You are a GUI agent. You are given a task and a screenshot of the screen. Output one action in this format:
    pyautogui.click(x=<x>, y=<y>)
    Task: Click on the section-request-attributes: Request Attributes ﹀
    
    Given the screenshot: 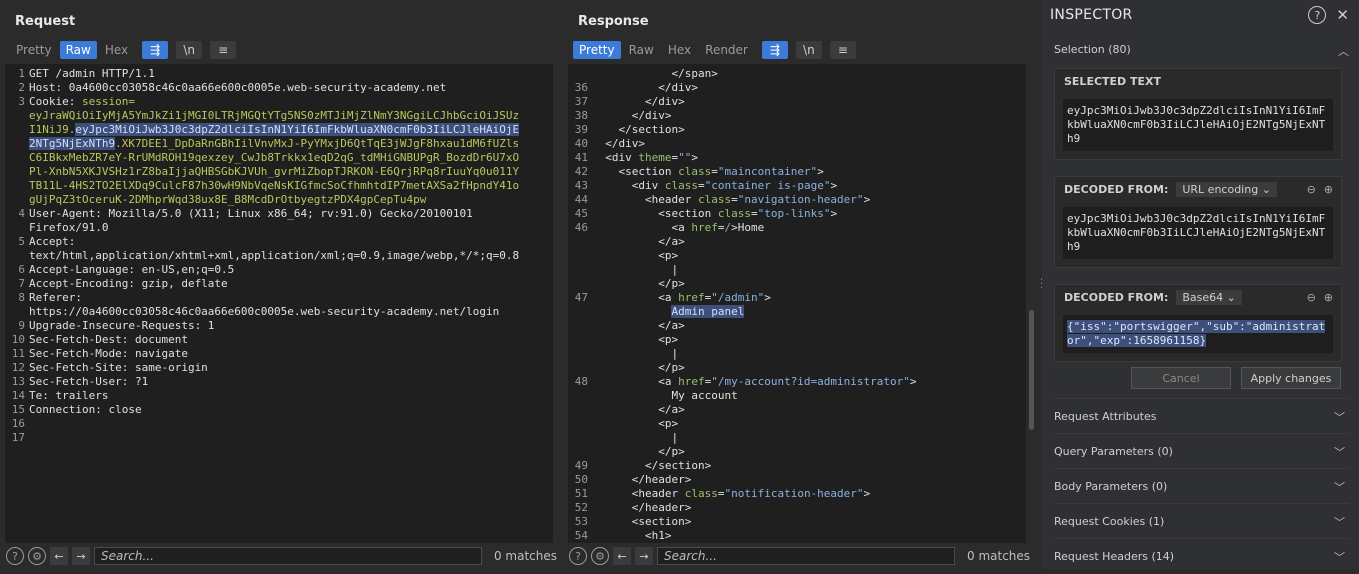 What is the action you would take?
    pyautogui.click(x=1201, y=416)
    